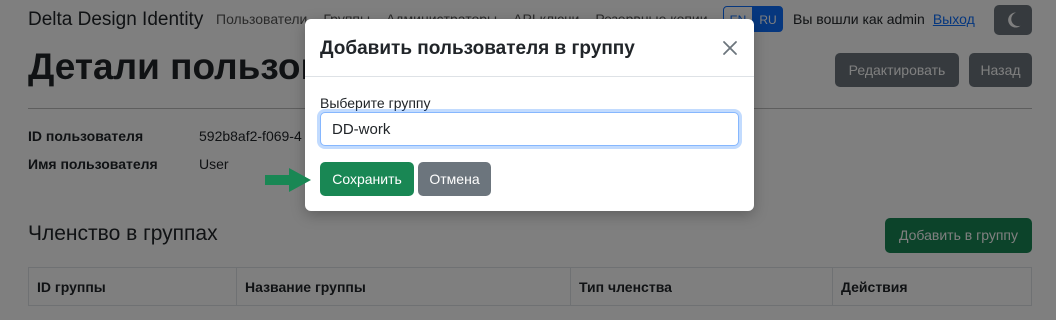 This screenshot has height=320, width=1056. I want to click on close-button, so click(730, 48).